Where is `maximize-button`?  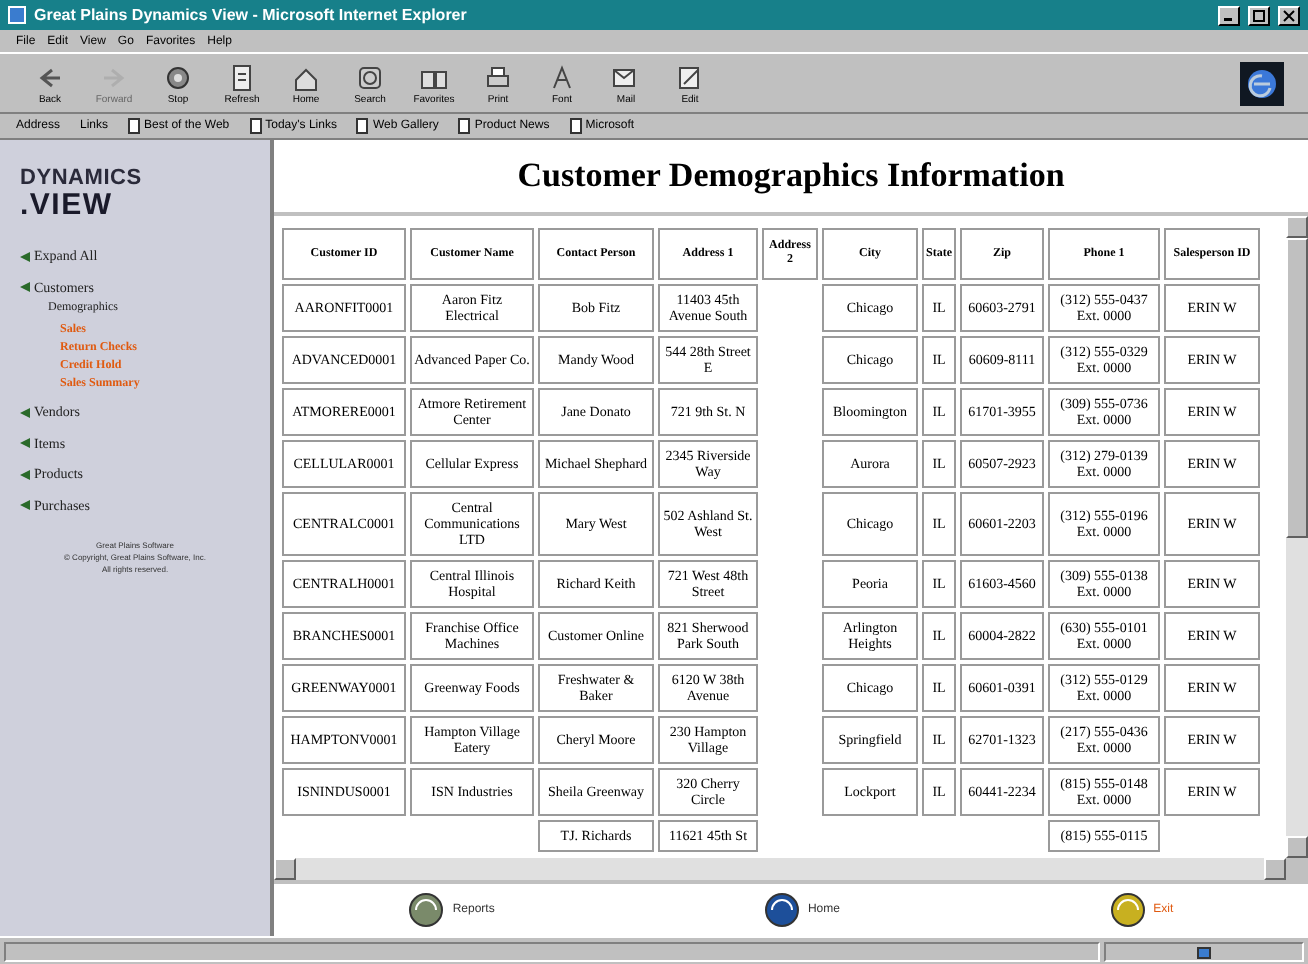 maximize-button is located at coordinates (1259, 15).